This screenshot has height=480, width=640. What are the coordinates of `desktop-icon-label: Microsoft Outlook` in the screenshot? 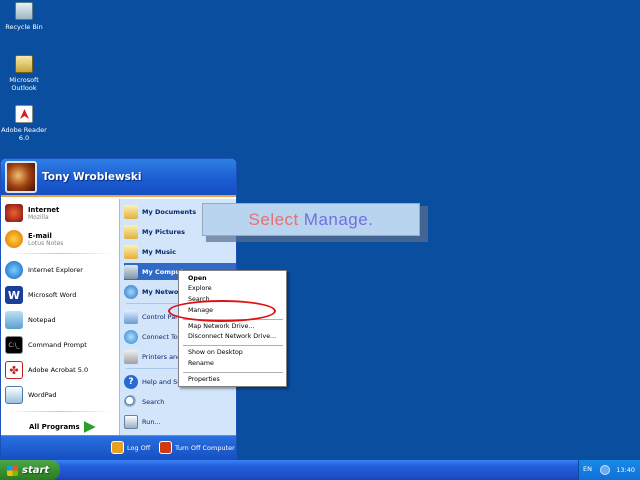 It's located at (24, 84).